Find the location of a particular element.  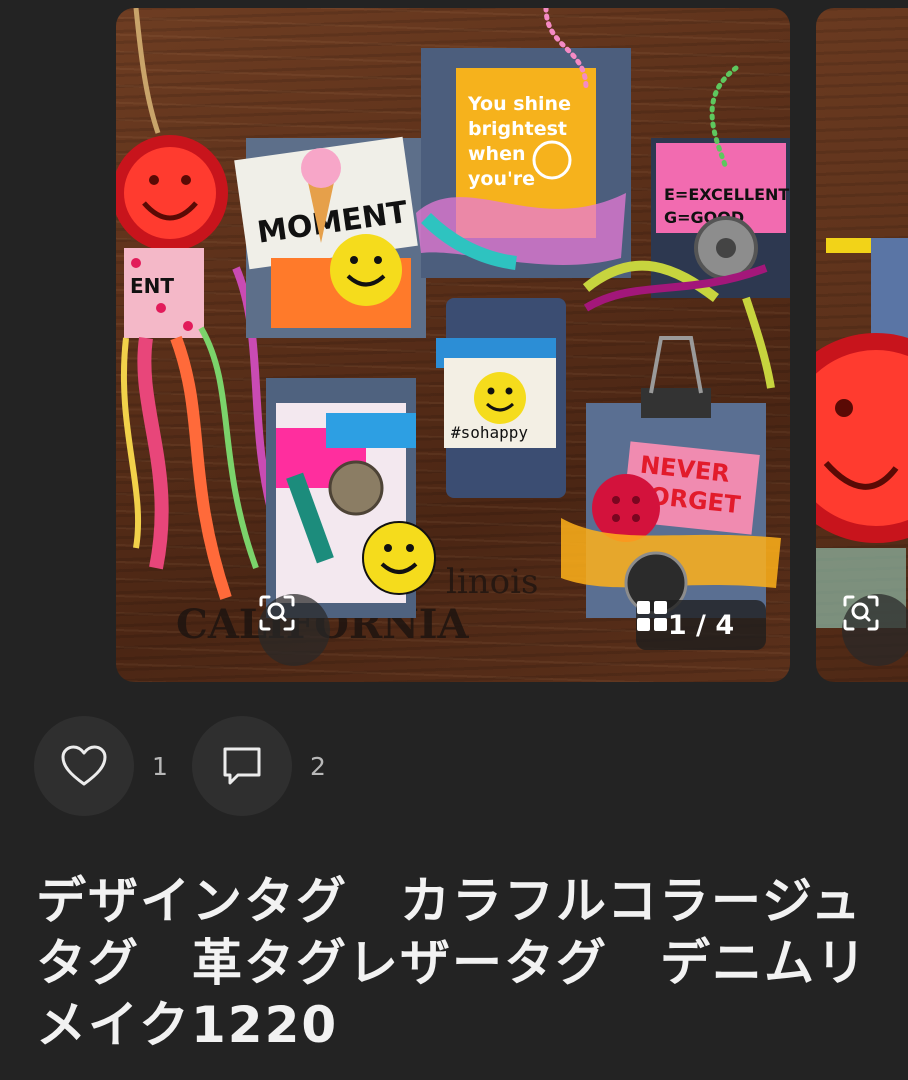

comment-icon is located at coordinates (242, 766).